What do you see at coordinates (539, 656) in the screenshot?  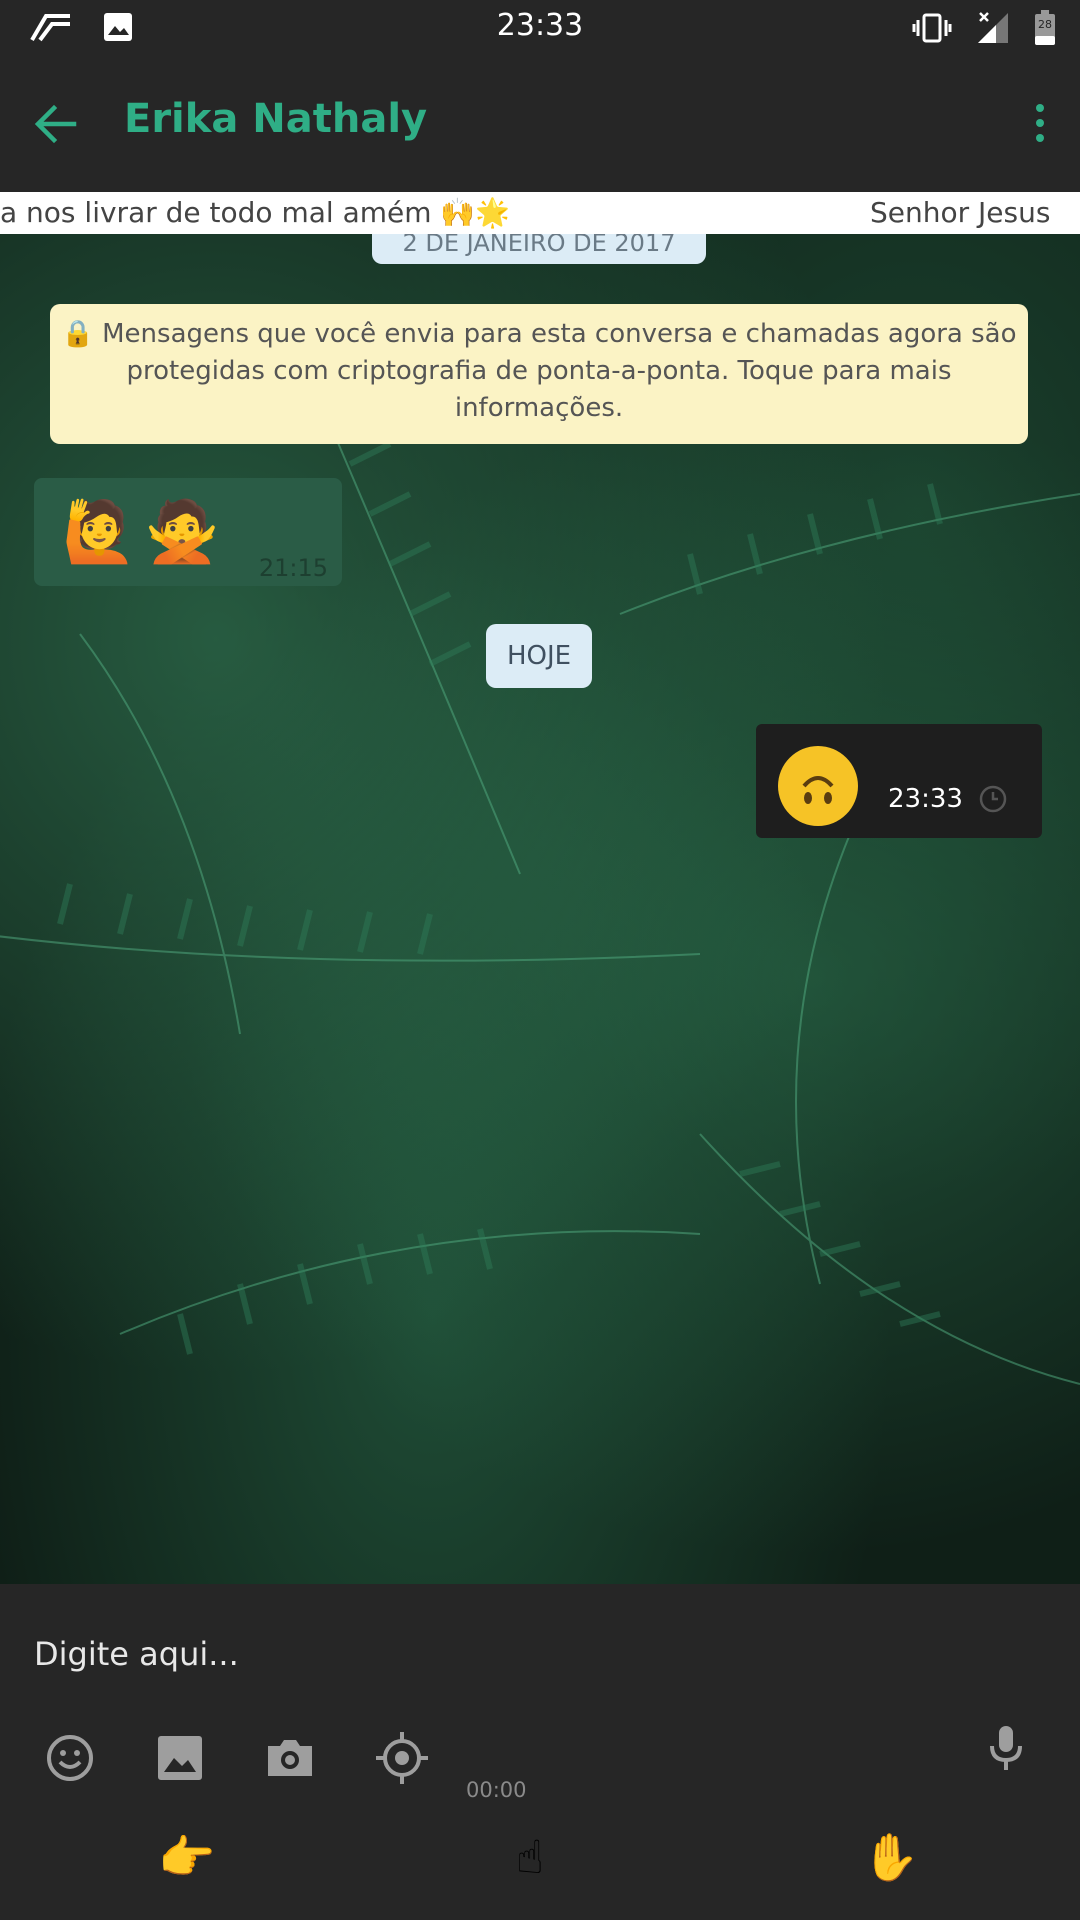 I see `today-divider: HOJE` at bounding box center [539, 656].